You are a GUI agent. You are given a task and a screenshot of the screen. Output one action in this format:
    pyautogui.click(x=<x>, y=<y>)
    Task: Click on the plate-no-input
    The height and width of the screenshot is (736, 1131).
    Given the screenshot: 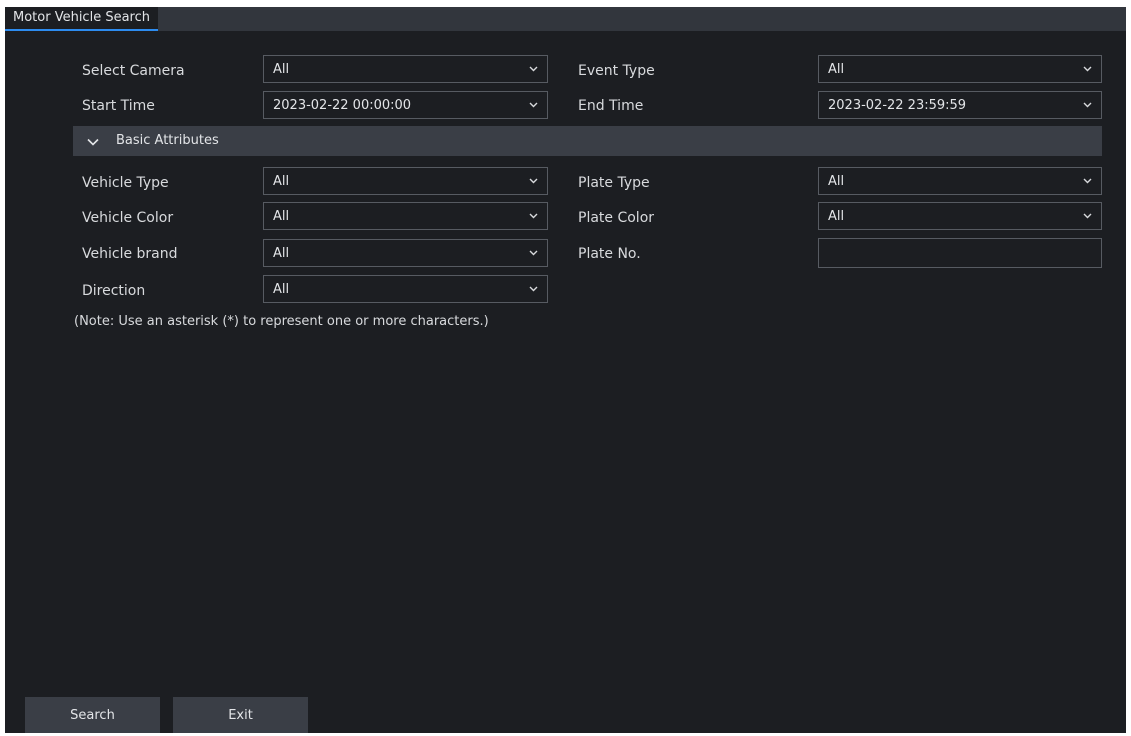 What is the action you would take?
    pyautogui.click(x=960, y=253)
    